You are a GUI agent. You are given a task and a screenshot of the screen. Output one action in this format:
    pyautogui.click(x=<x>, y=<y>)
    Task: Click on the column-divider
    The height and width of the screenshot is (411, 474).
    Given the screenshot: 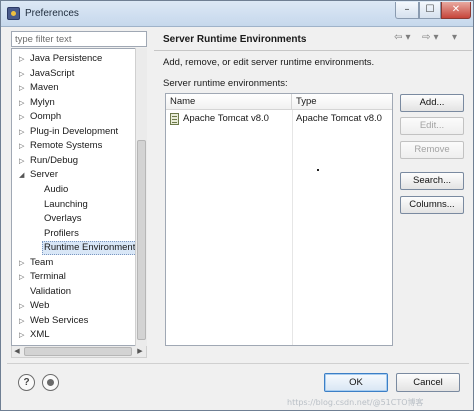 What is the action you would take?
    pyautogui.click(x=292, y=227)
    